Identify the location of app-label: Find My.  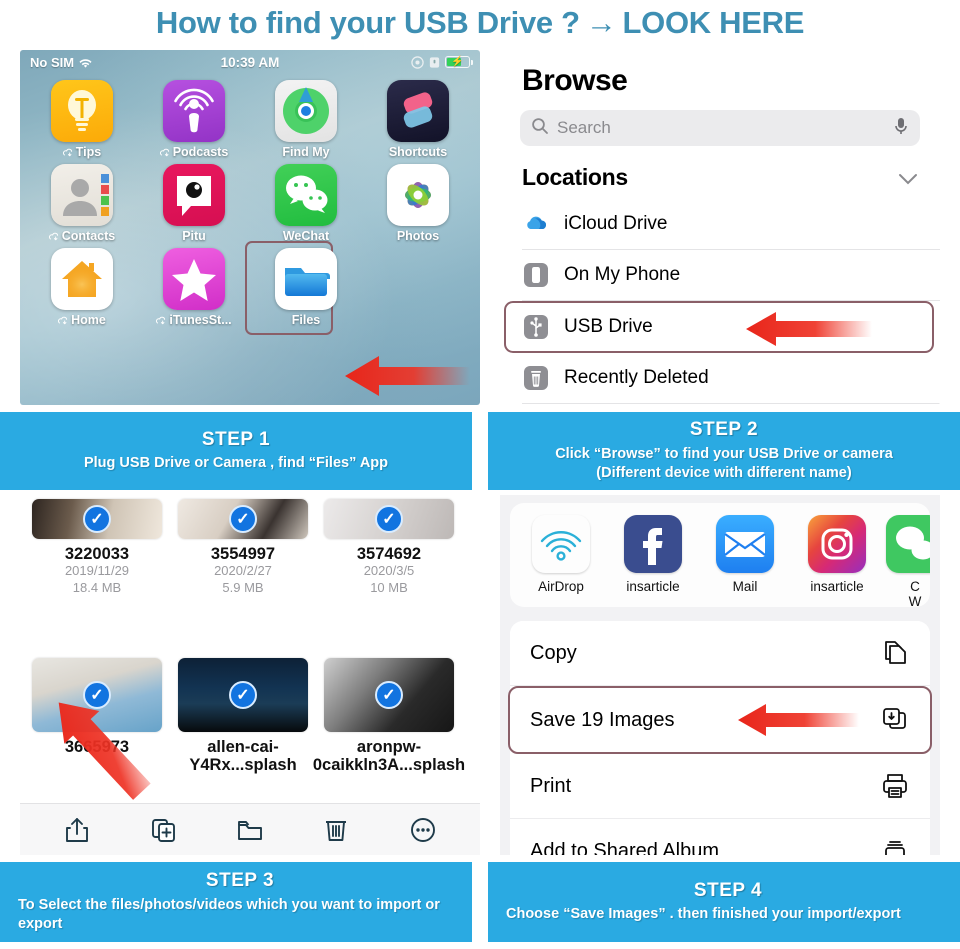
(306, 152).